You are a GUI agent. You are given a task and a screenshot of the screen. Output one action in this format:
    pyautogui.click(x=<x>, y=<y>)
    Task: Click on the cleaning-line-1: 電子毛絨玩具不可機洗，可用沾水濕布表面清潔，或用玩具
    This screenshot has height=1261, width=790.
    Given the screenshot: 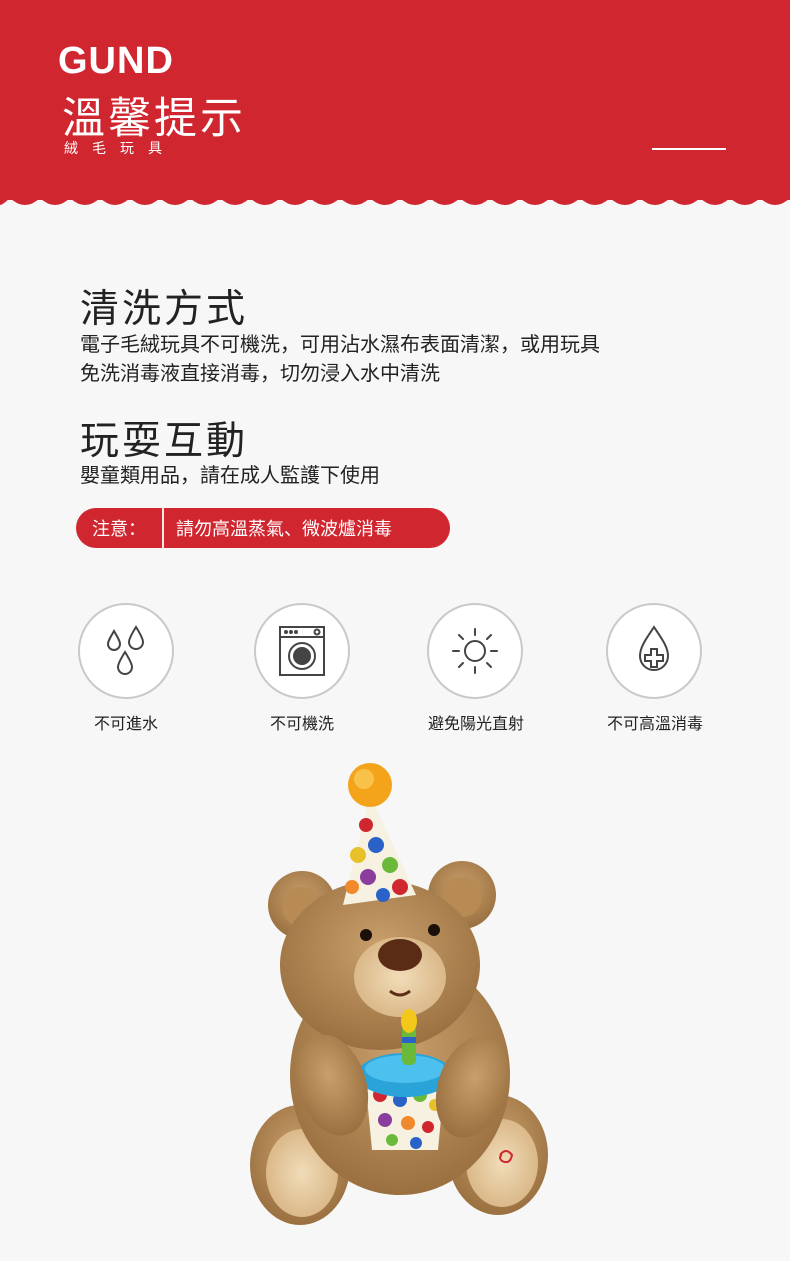 What is the action you would take?
    pyautogui.click(x=340, y=344)
    